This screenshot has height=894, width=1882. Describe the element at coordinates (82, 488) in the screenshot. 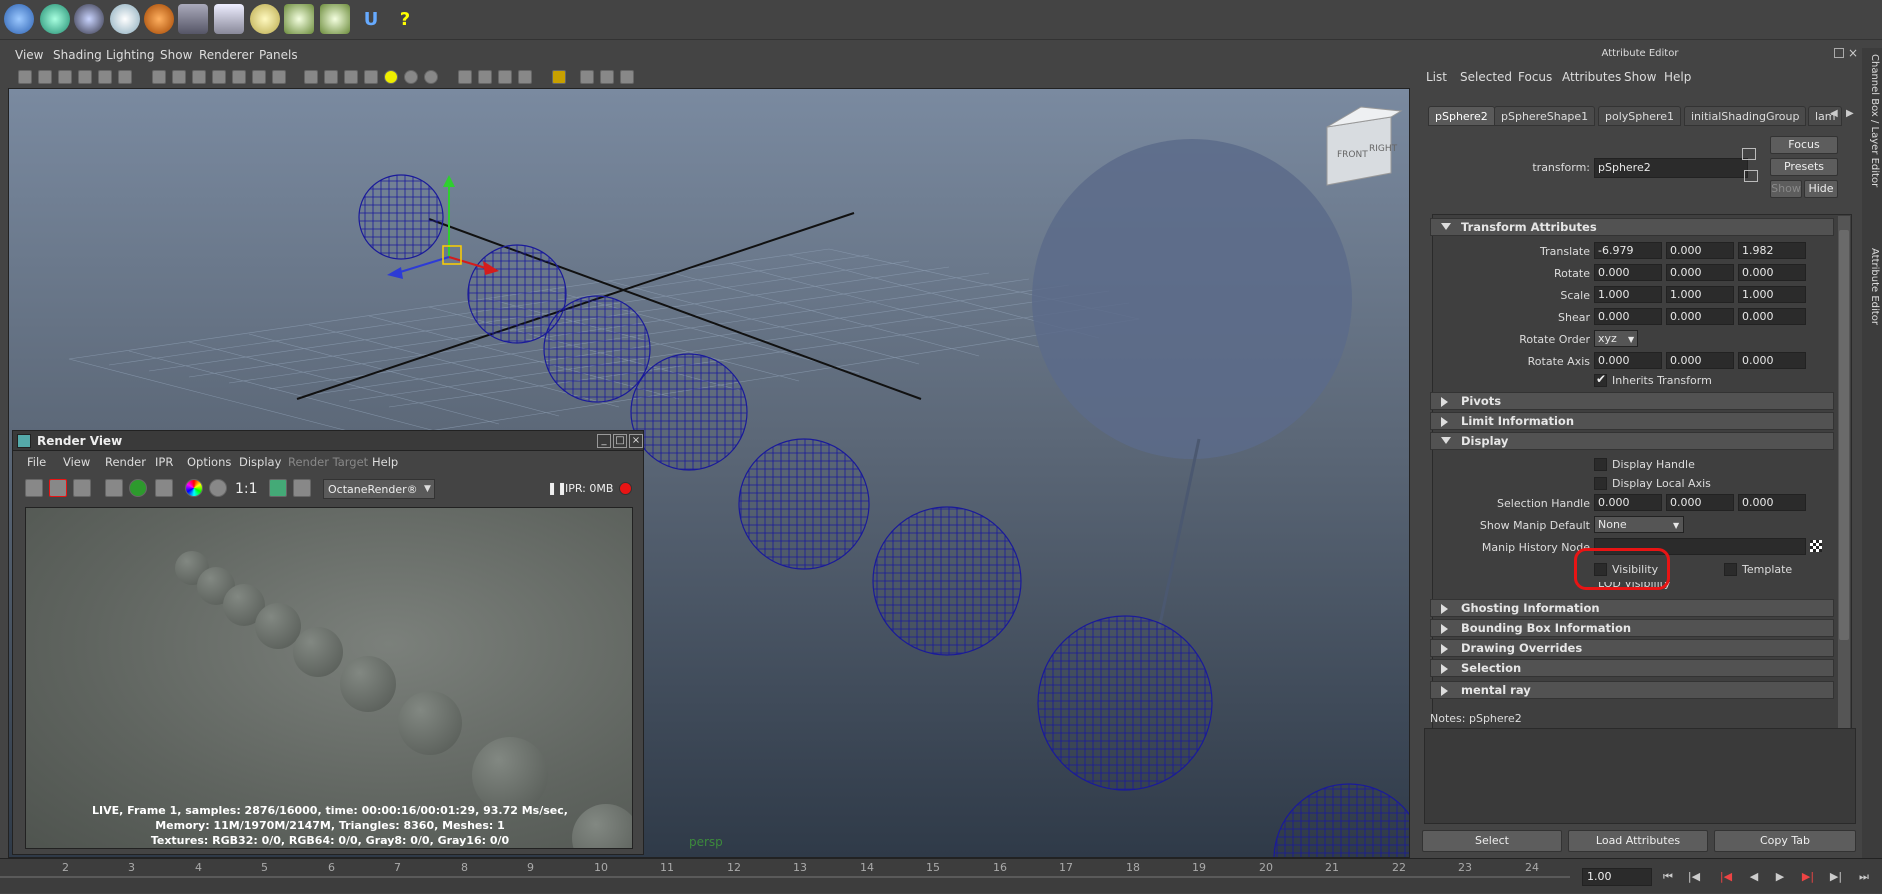

I see `snapshot-icon` at that location.